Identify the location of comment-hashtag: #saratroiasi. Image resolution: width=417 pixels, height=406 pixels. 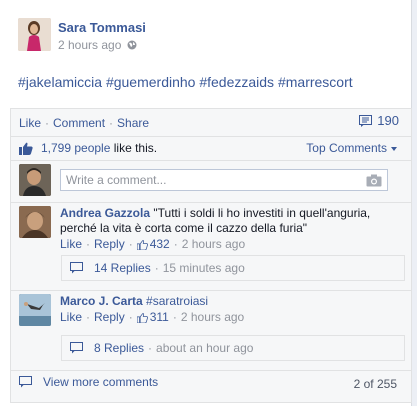
(177, 301).